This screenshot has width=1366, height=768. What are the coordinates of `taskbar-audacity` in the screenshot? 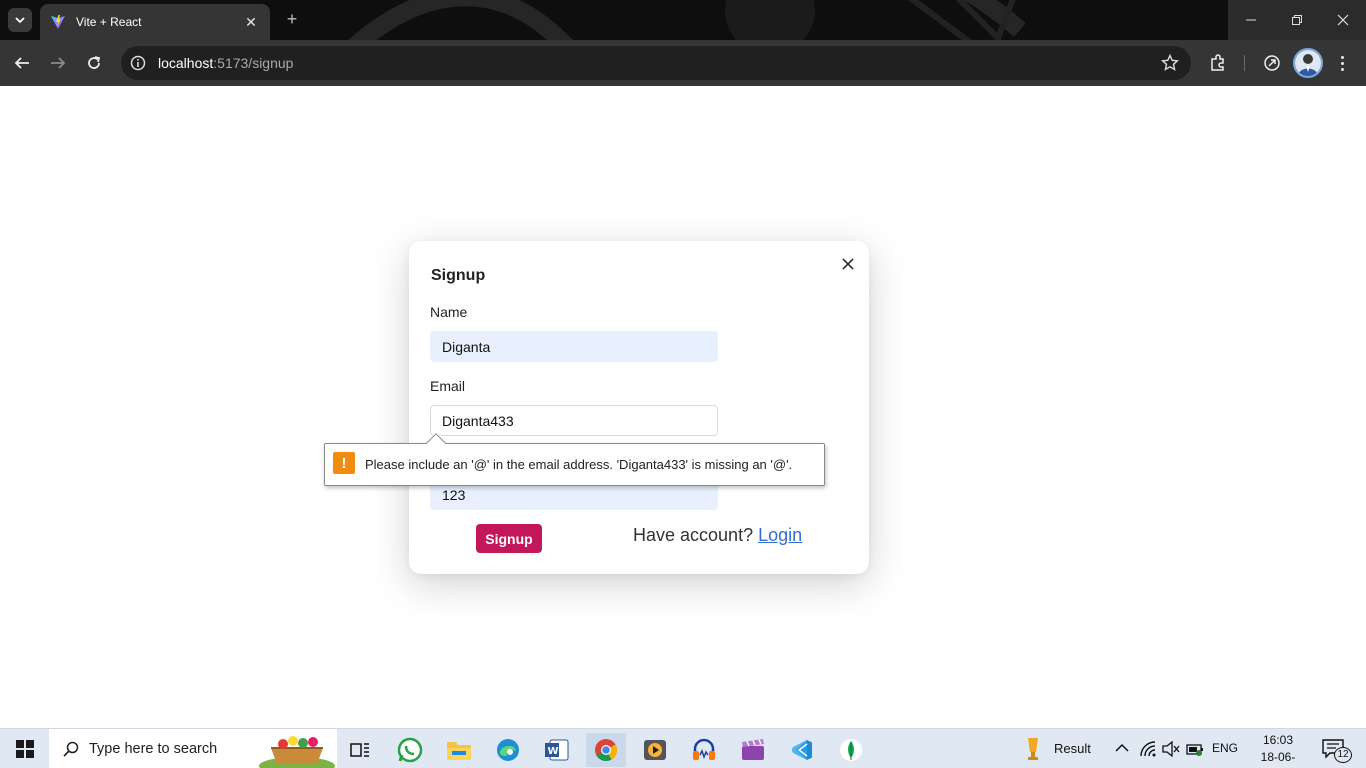 It's located at (704, 750).